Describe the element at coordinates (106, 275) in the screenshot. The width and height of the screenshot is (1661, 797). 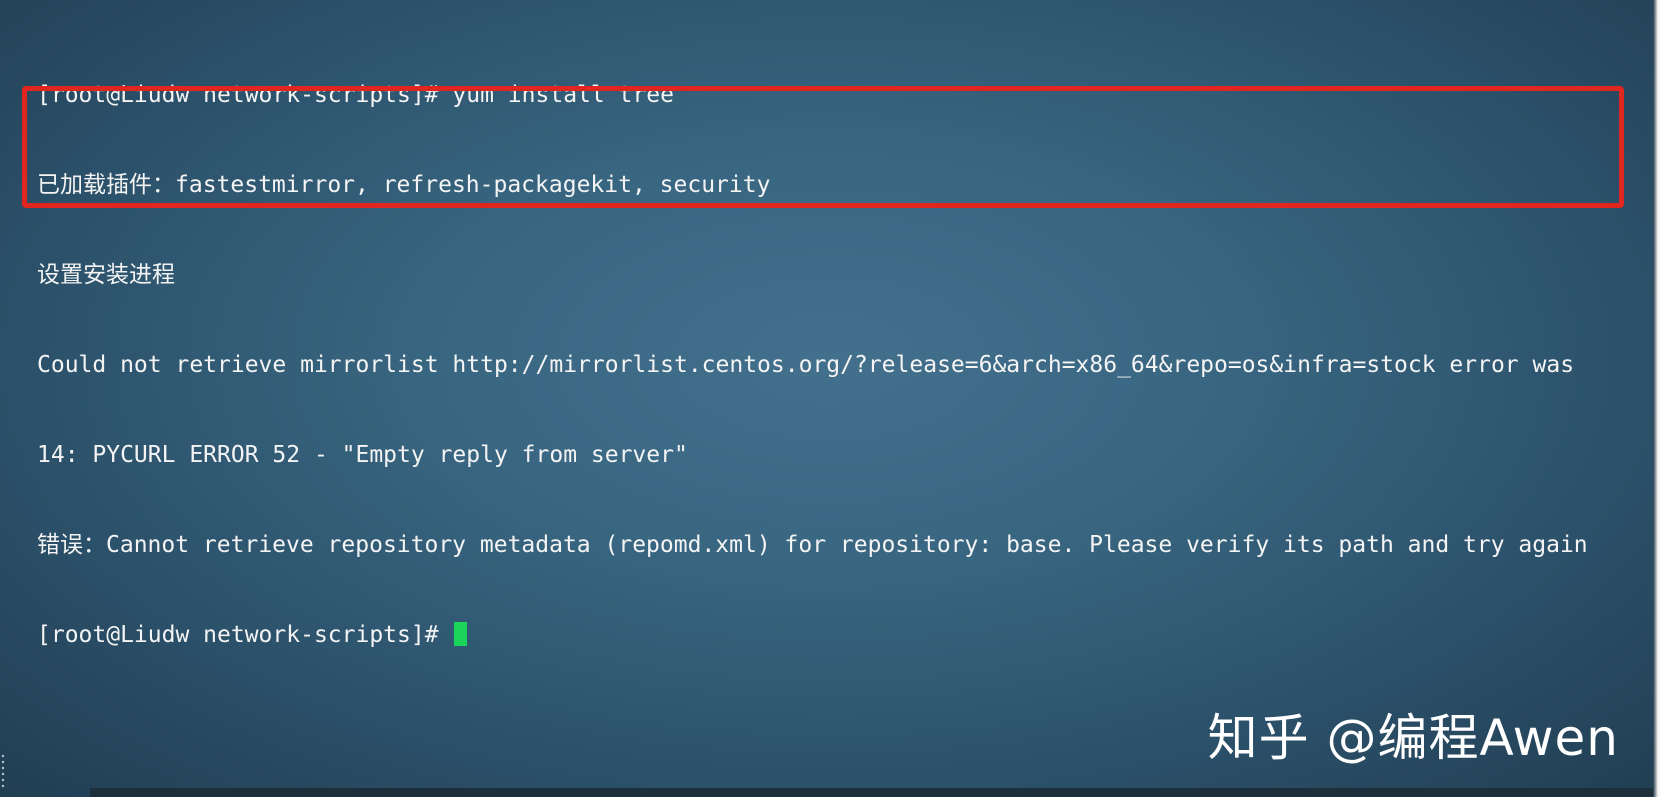
I see `setup-install-process-line: 设置安装进程` at that location.